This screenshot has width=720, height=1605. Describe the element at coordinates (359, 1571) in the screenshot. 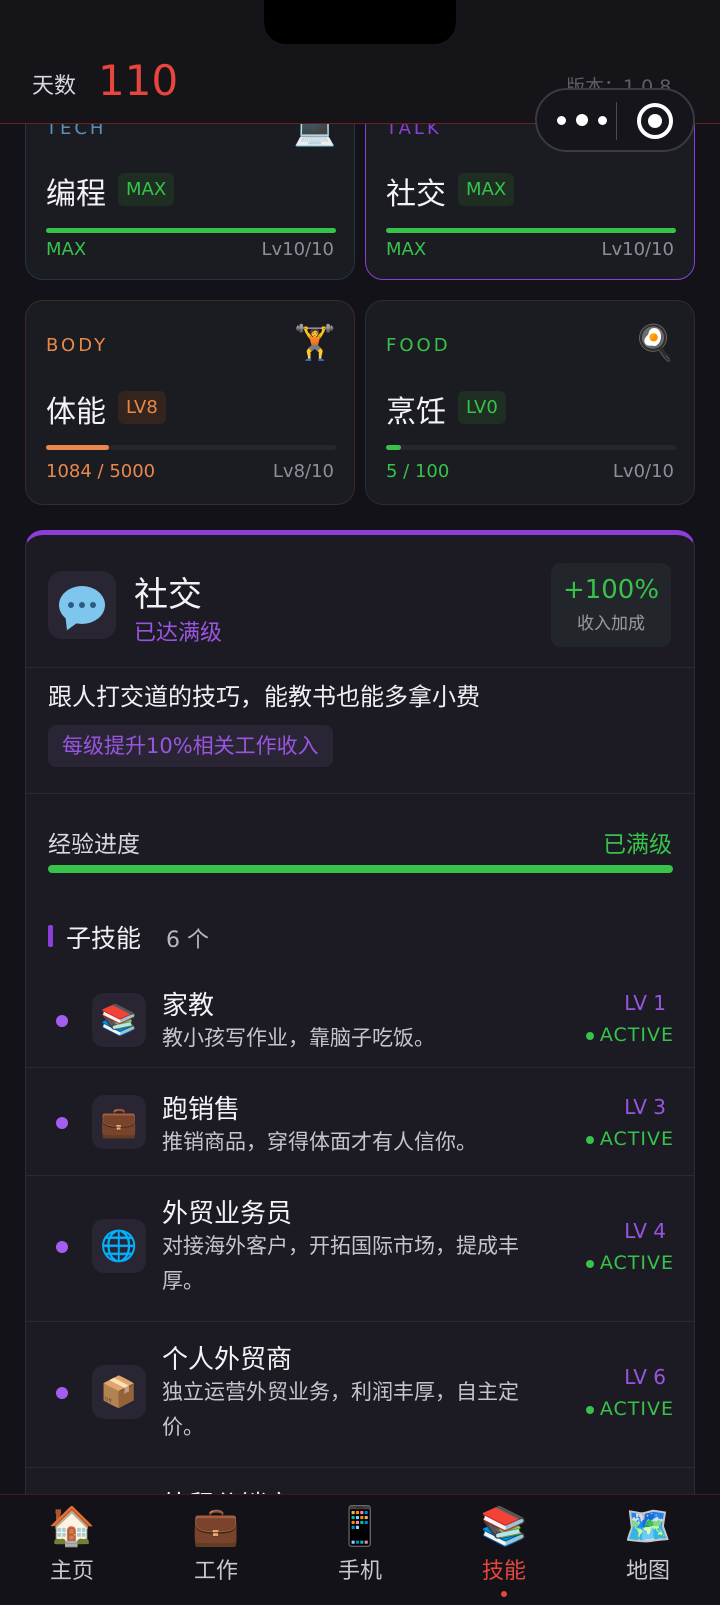

I see `tab-label: 手机` at that location.